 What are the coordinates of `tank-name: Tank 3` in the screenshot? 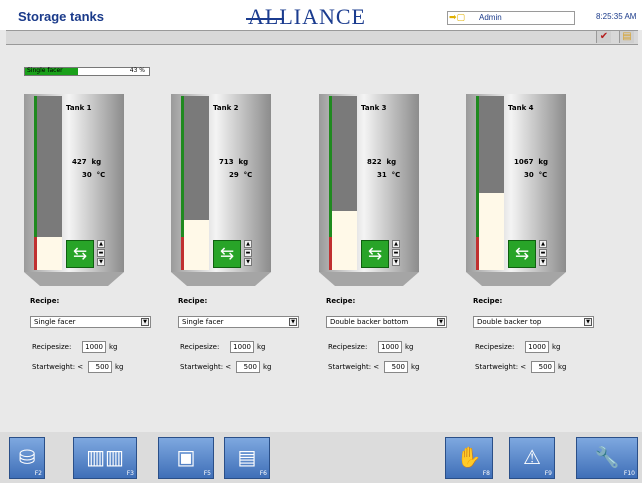 It's located at (374, 108).